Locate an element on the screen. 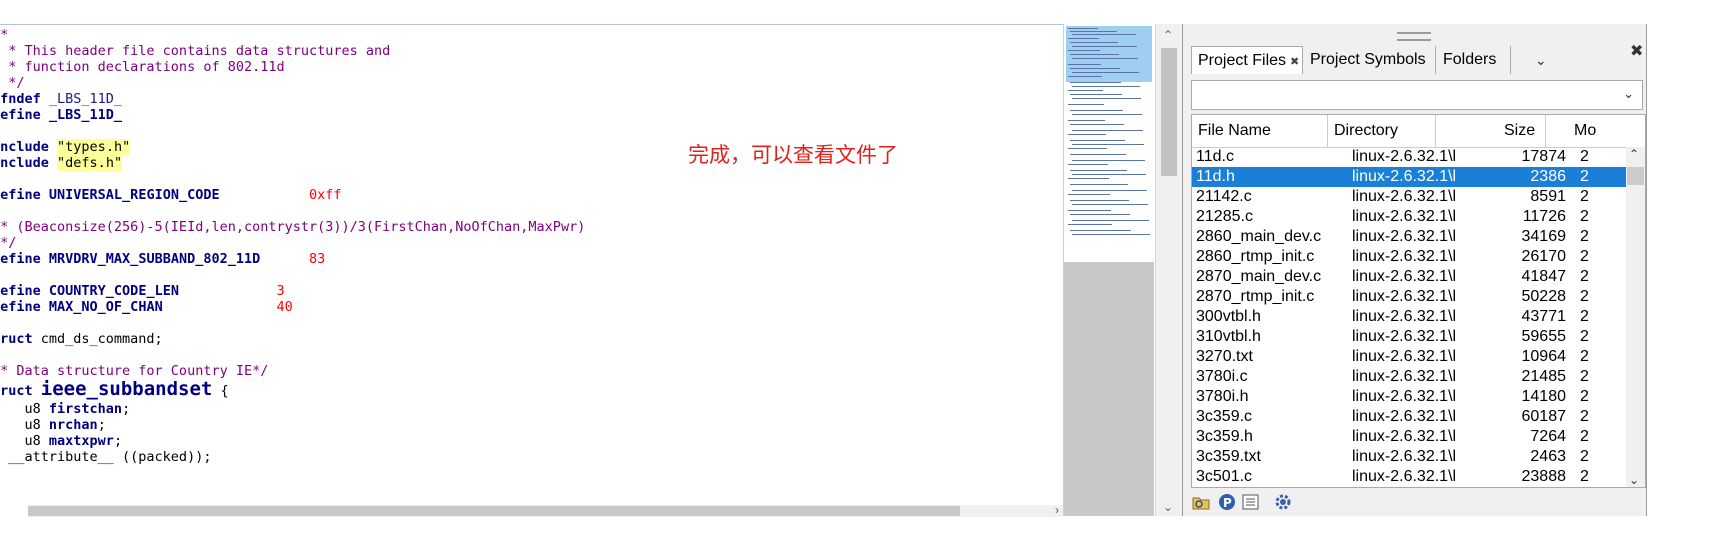  column-header-directory: Directory is located at coordinates (1382, 131).